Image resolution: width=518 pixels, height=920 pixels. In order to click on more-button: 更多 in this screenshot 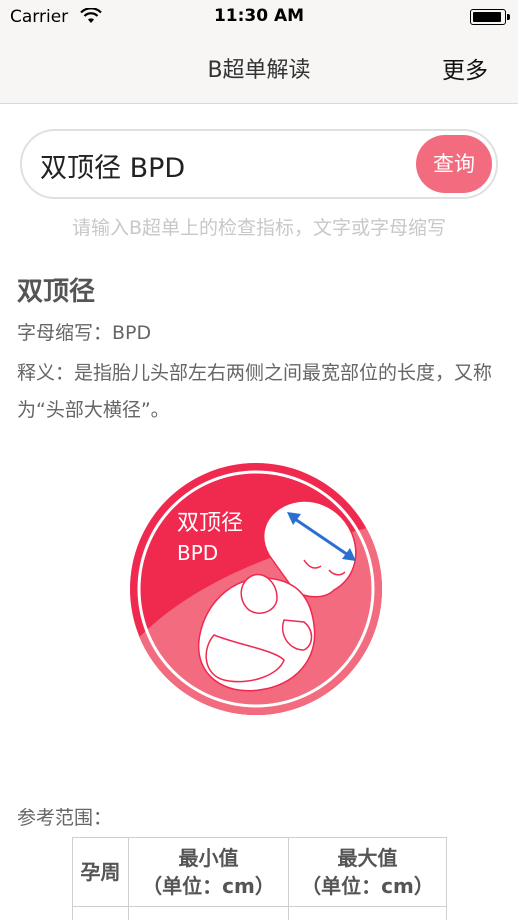, I will do `click(465, 68)`.